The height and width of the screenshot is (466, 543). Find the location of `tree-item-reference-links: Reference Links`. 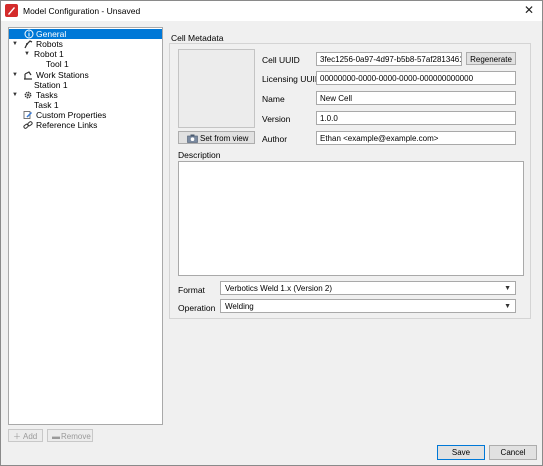

tree-item-reference-links: Reference Links is located at coordinates (85, 125).